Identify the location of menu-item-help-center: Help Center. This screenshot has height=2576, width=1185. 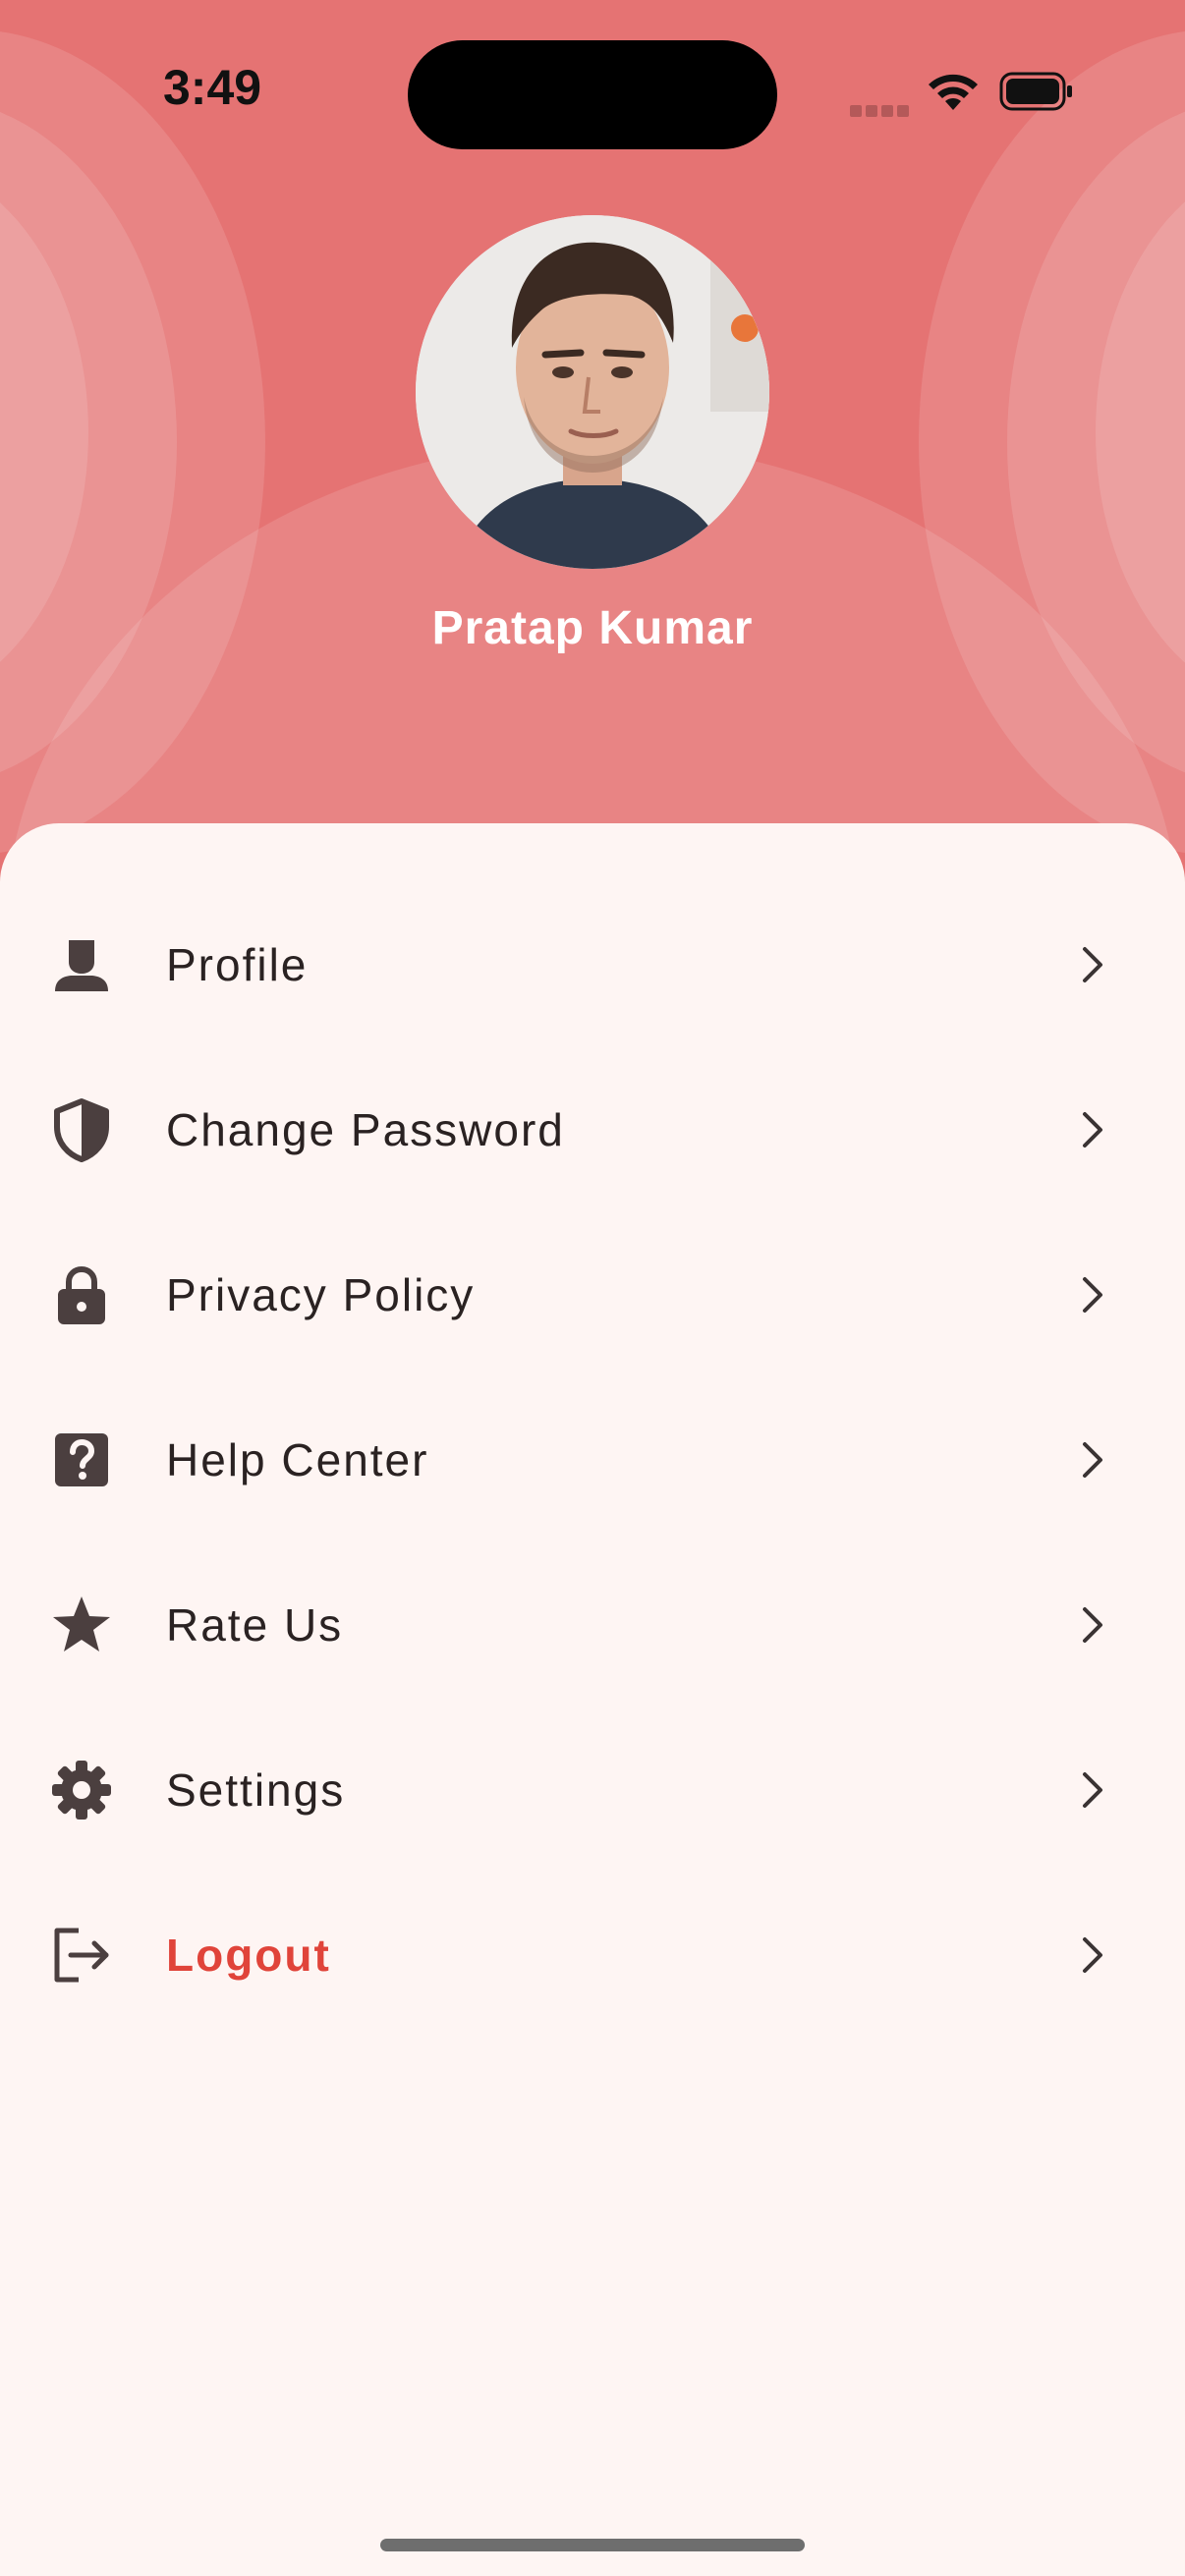
(592, 1460).